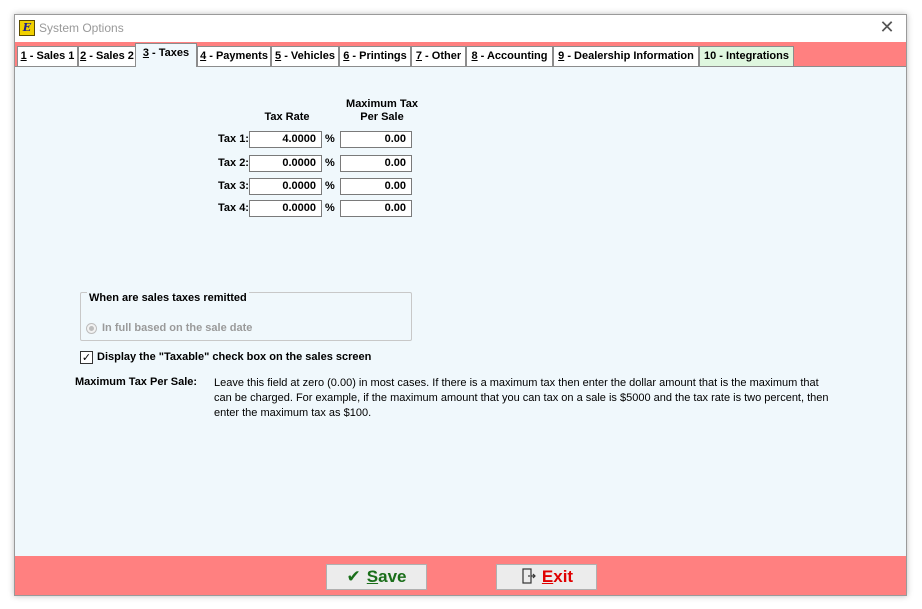 Image resolution: width=922 pixels, height=609 pixels. Describe the element at coordinates (234, 56) in the screenshot. I see `tab-payments: 4 - Payments` at that location.